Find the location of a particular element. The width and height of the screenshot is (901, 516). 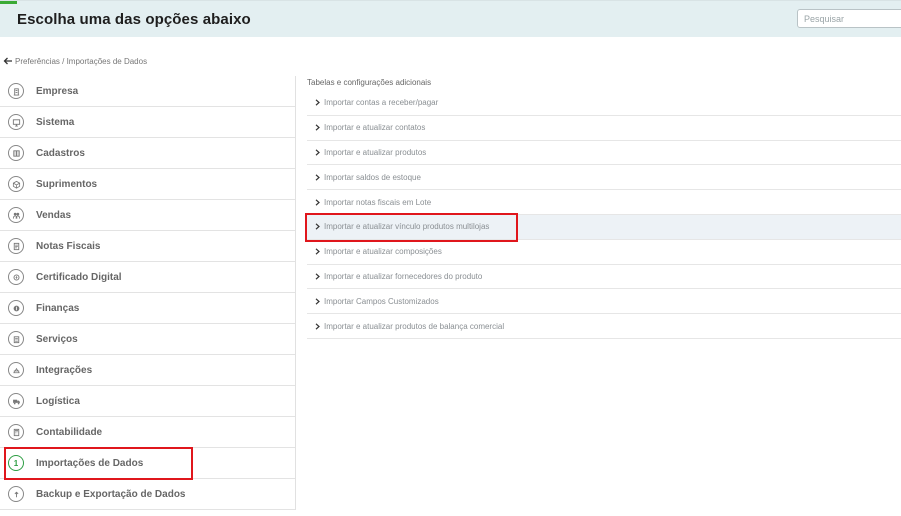

import-icon: 1 is located at coordinates (16, 463).